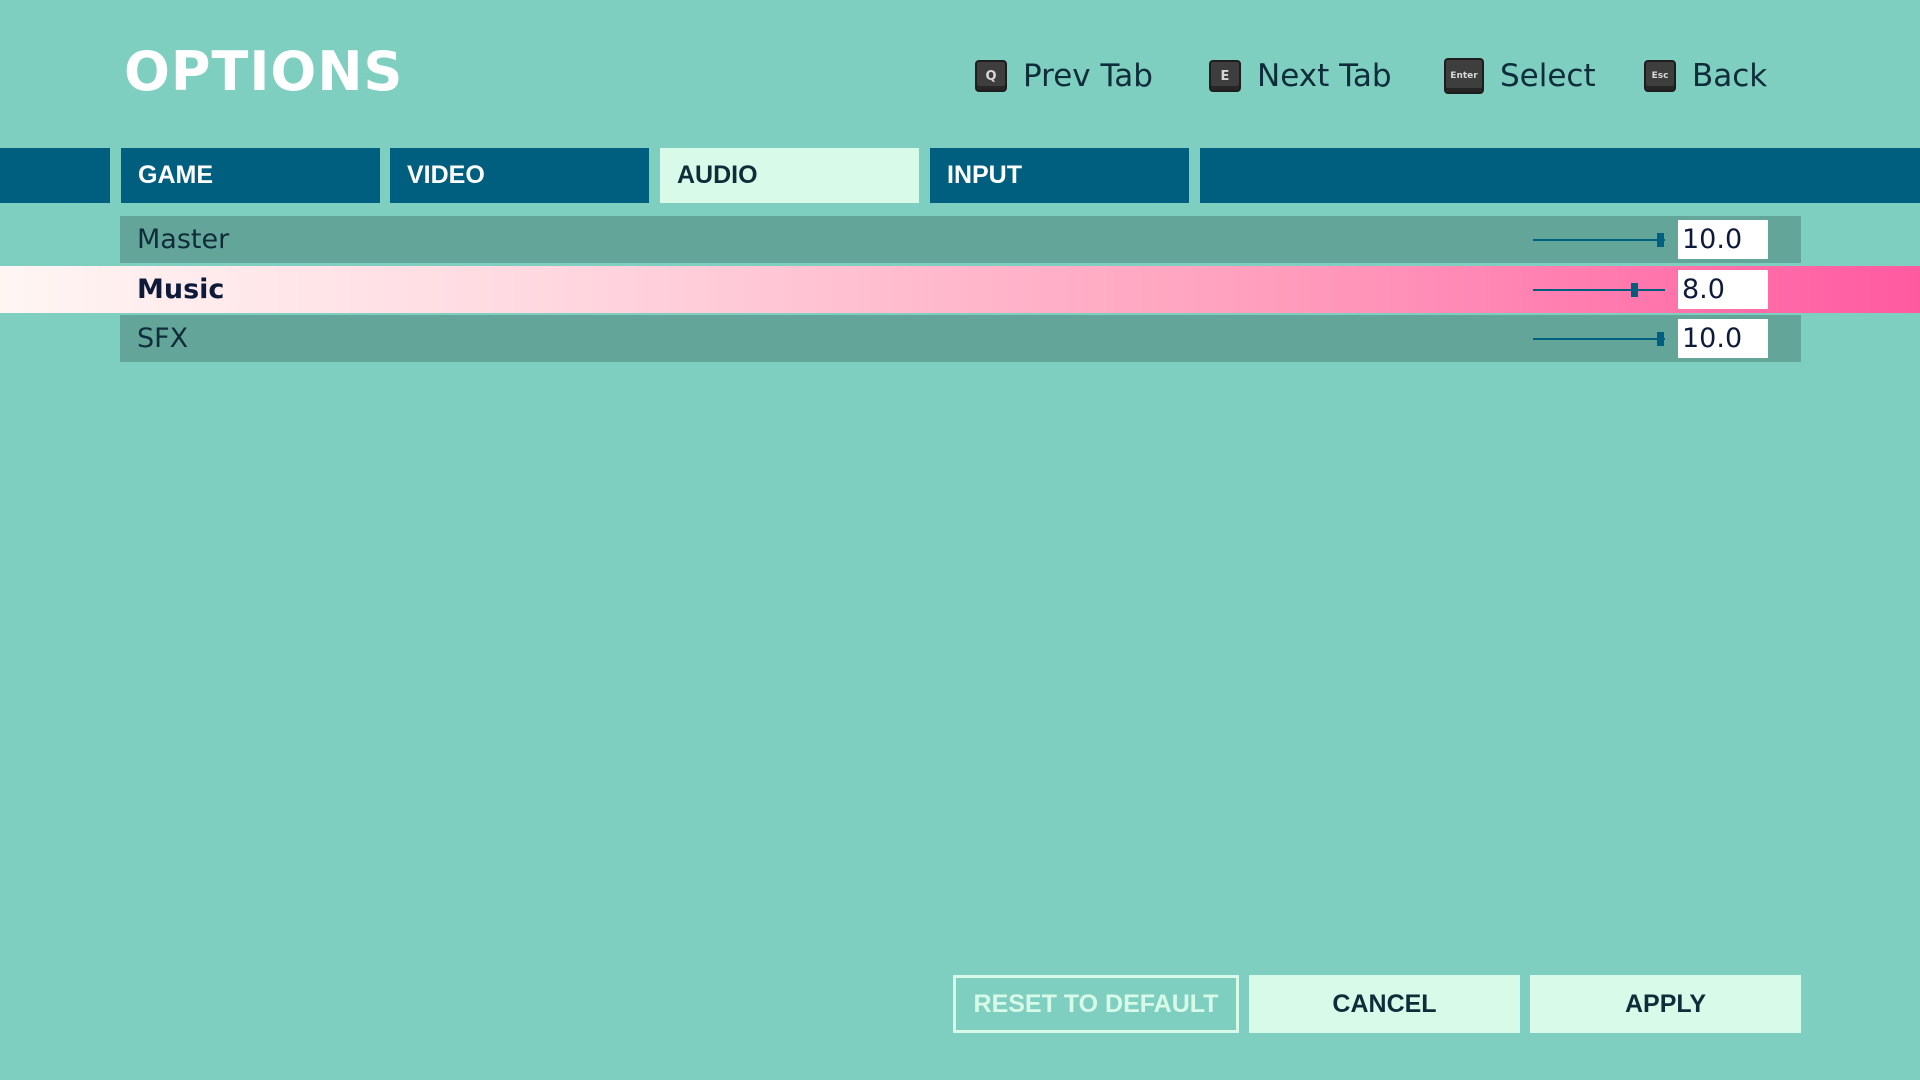  What do you see at coordinates (519, 175) in the screenshot?
I see `tab-video: VIDEO` at bounding box center [519, 175].